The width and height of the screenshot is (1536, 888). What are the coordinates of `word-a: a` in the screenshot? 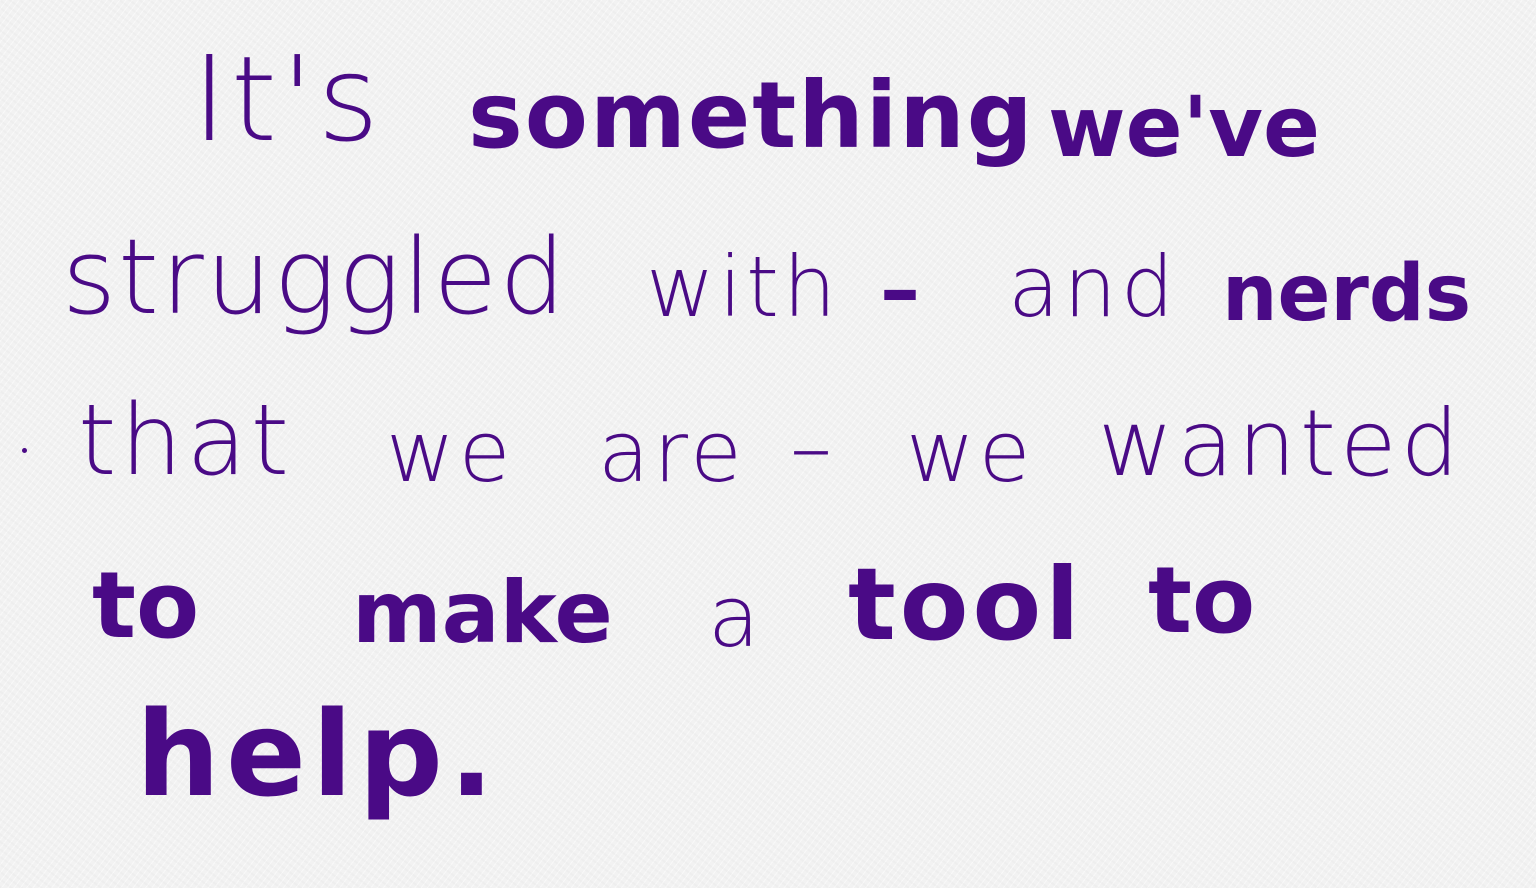 It's located at (736, 617).